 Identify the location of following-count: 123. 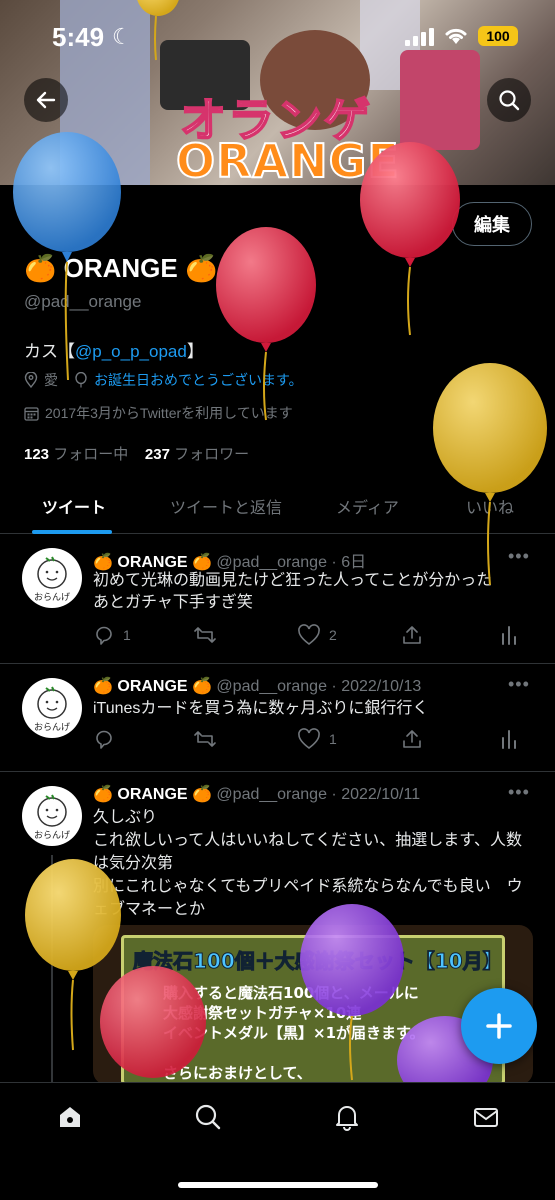
(37, 454).